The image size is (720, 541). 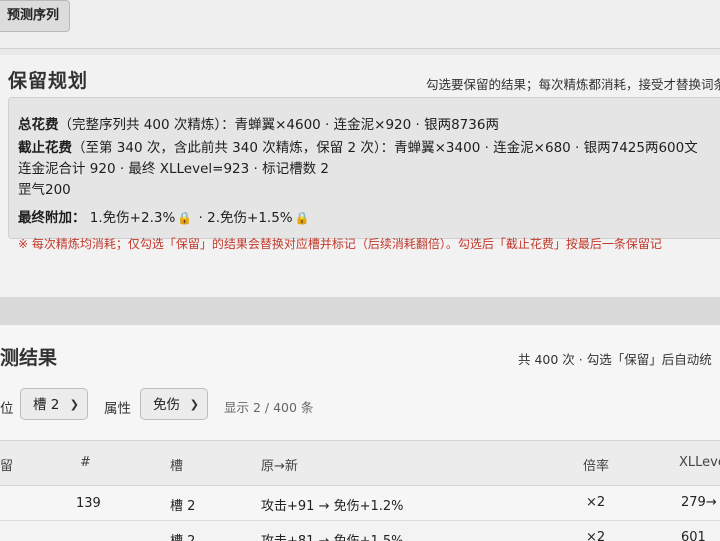 What do you see at coordinates (44, 190) in the screenshot?
I see `gangqi-line: 罡气200` at bounding box center [44, 190].